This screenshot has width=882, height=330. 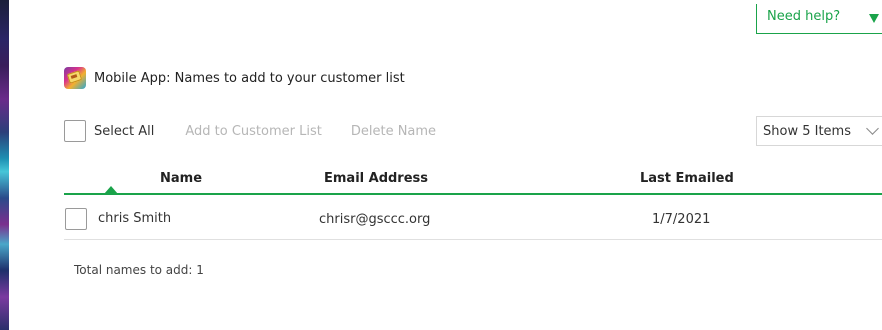 What do you see at coordinates (473, 179) in the screenshot?
I see `table-header: Name Email Address Last Emailed` at bounding box center [473, 179].